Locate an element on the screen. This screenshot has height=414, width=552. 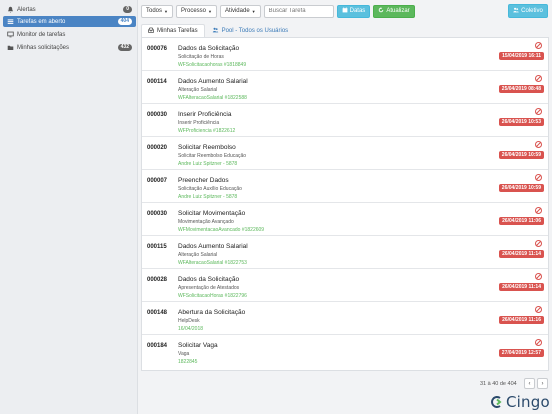
tab-pool-todos-os-usuarios: Pool - Todos os Usuários is located at coordinates (250, 30).